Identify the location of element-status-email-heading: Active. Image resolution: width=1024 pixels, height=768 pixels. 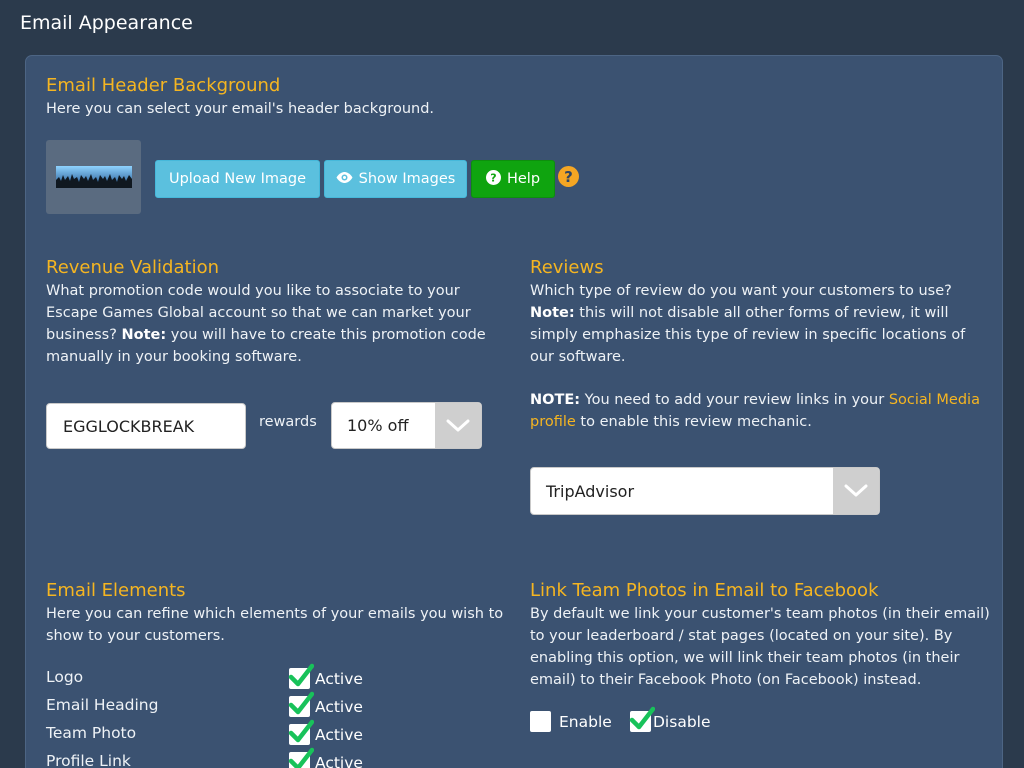
(339, 706).